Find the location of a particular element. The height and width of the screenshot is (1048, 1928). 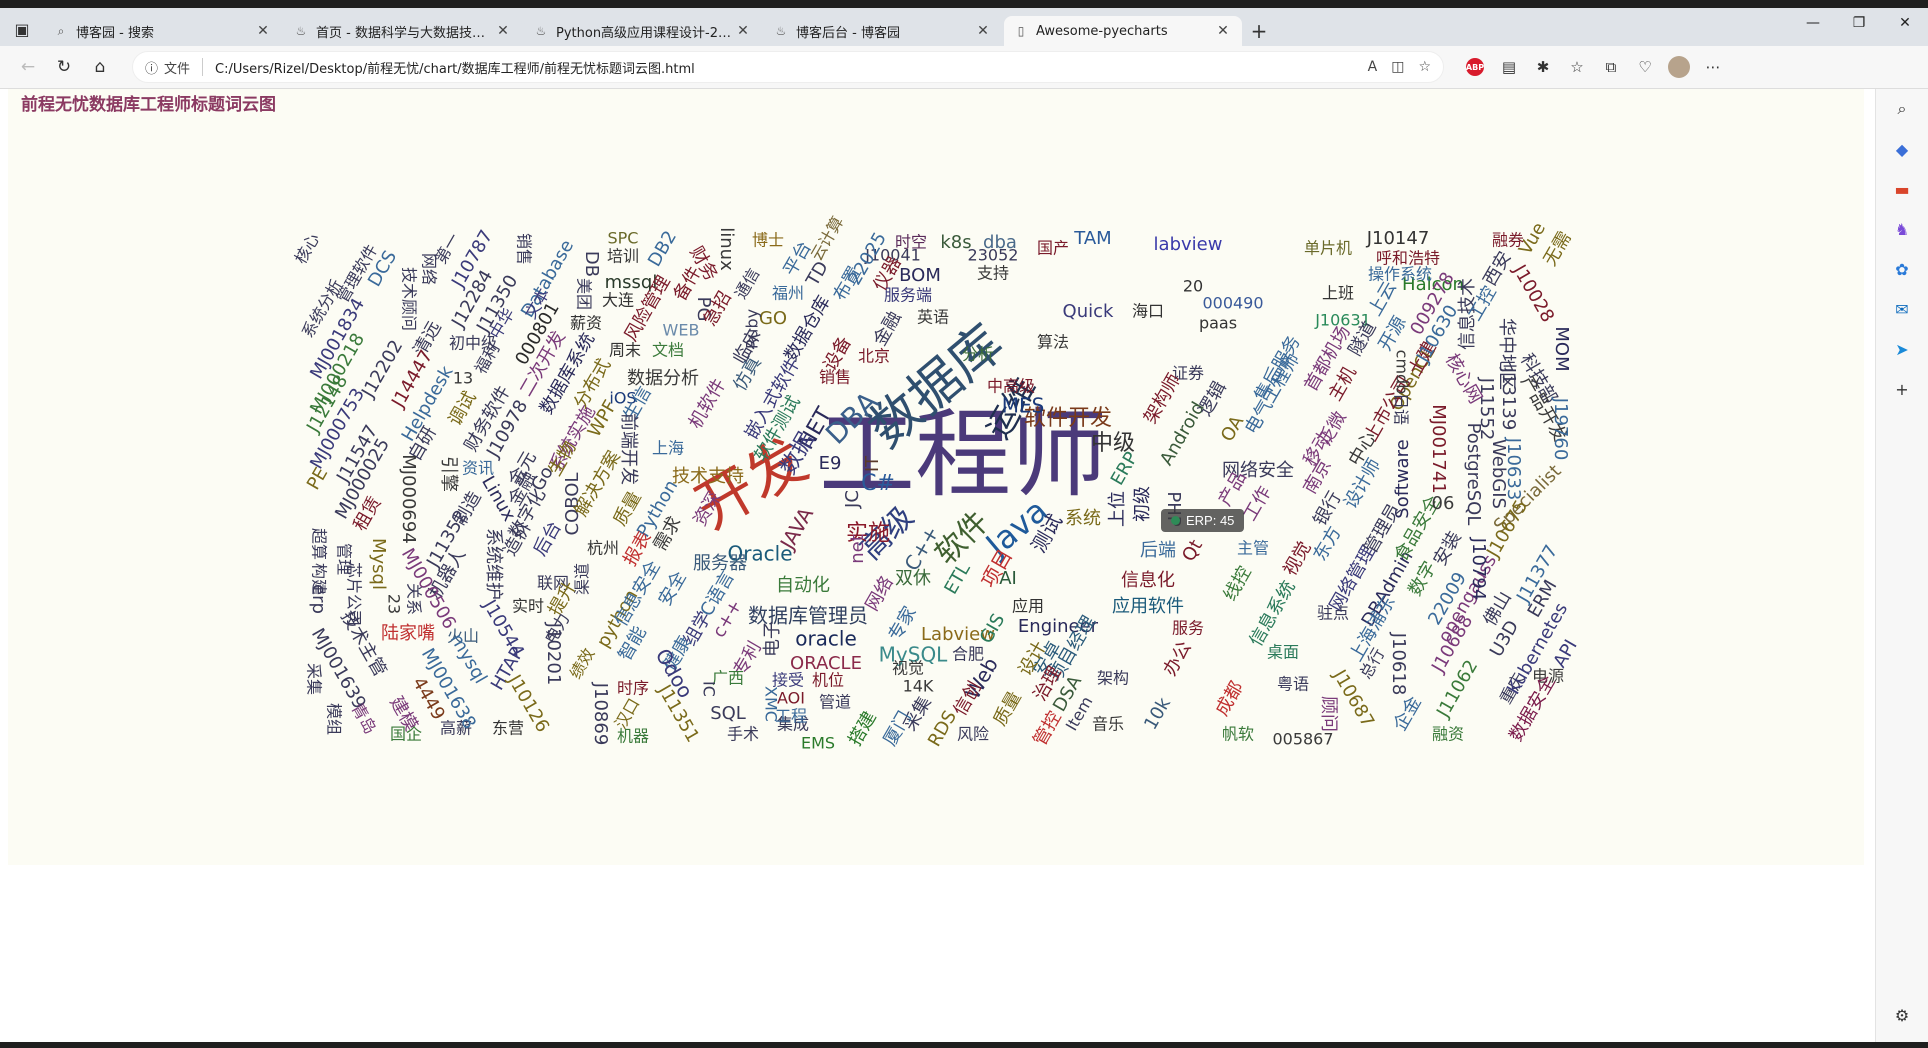

wordcloud-word: 应用软件 is located at coordinates (1148, 606).